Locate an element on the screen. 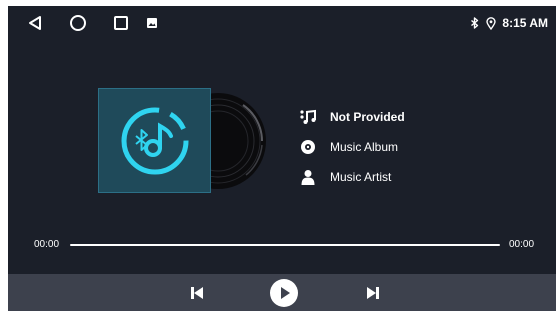 The width and height of the screenshot is (557, 312). next-track-icon is located at coordinates (373, 293).